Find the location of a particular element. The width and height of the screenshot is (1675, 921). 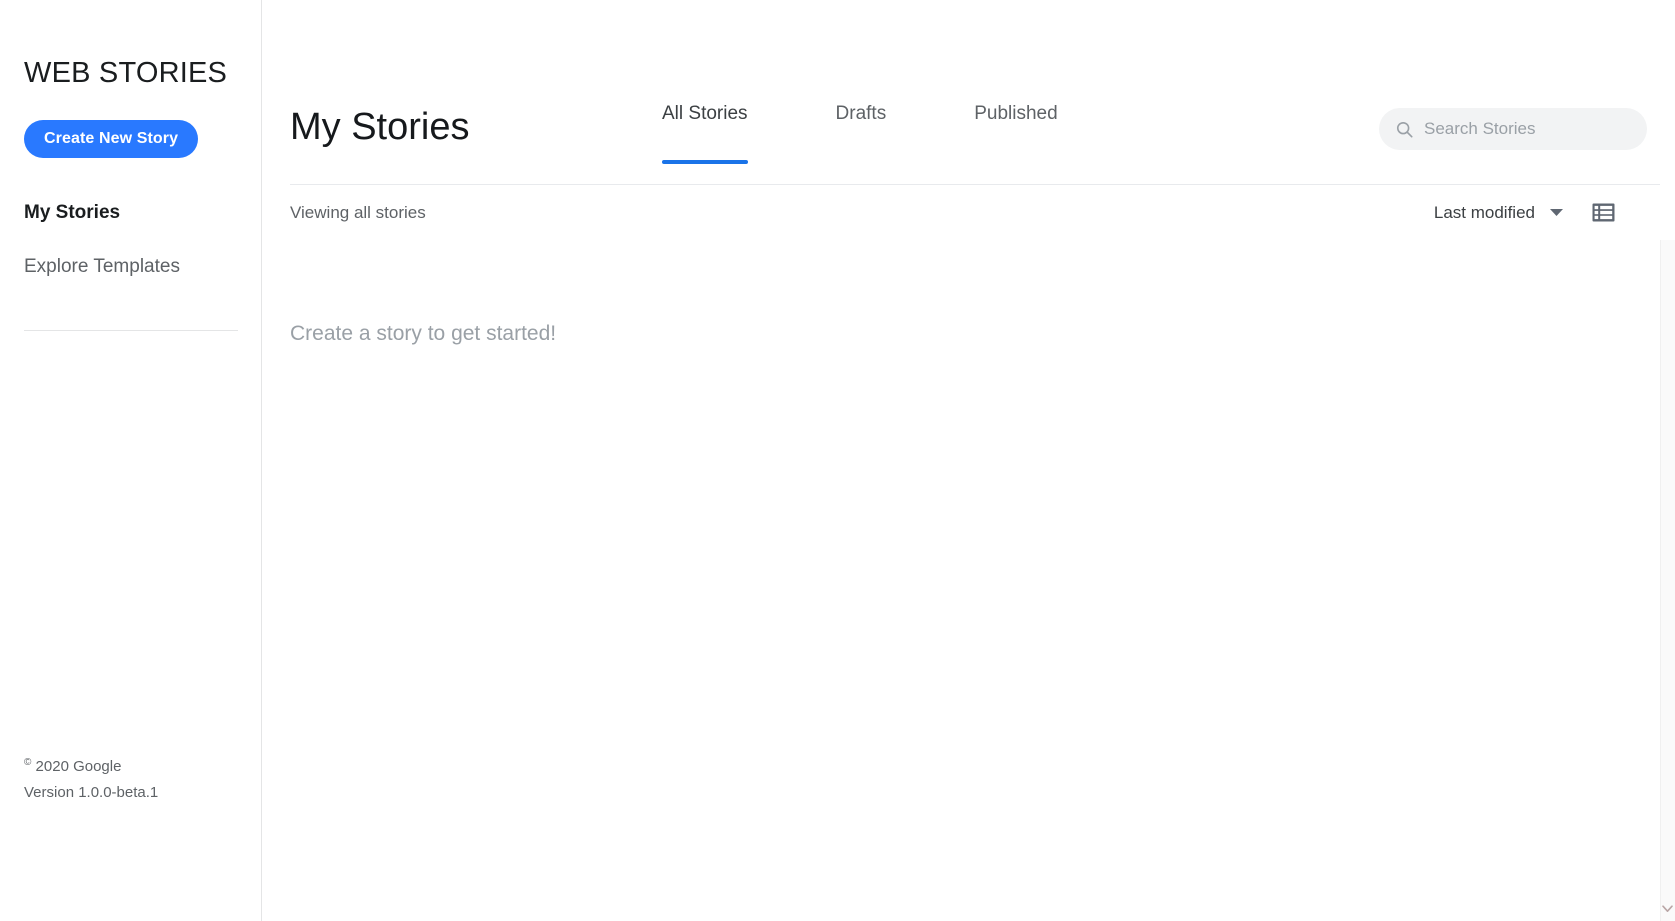

sort-dropdown: Last modified is located at coordinates (1499, 213).